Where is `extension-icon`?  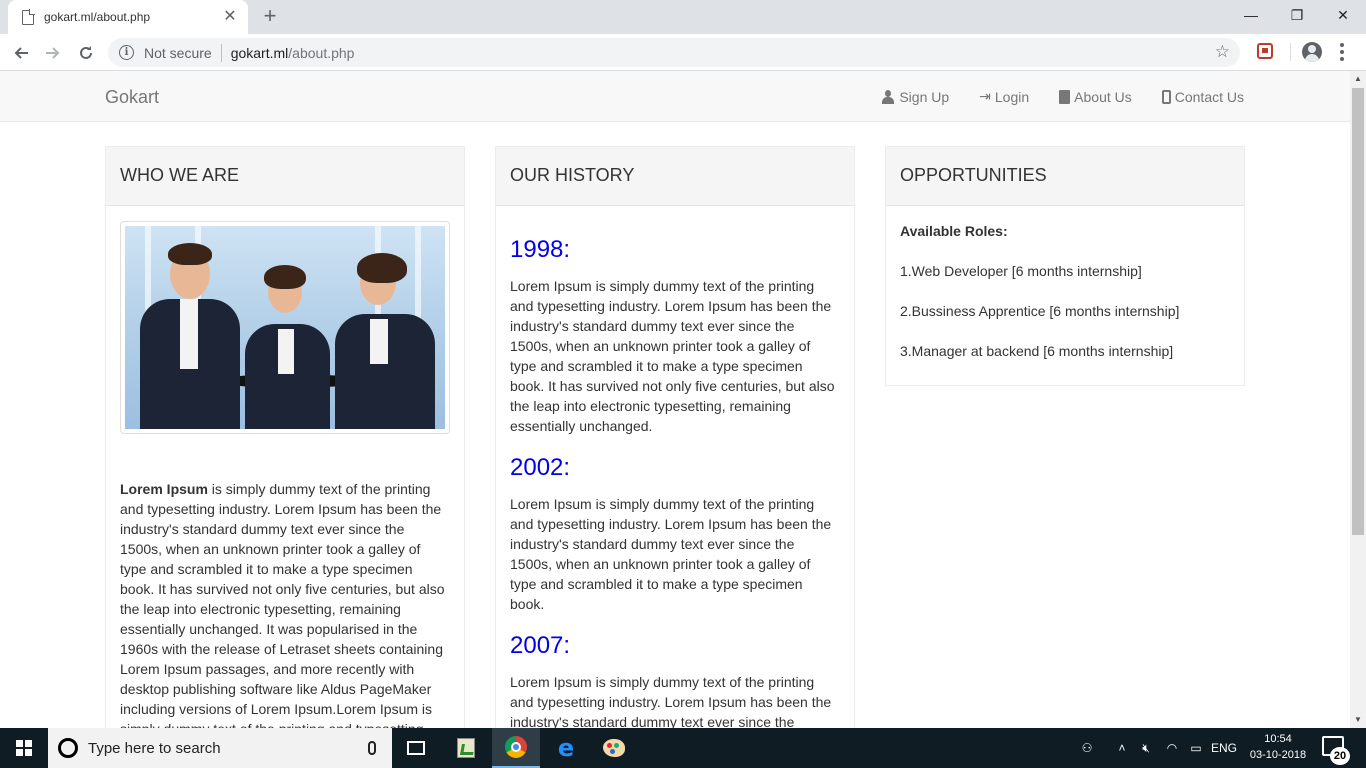
extension-icon is located at coordinates (1265, 51).